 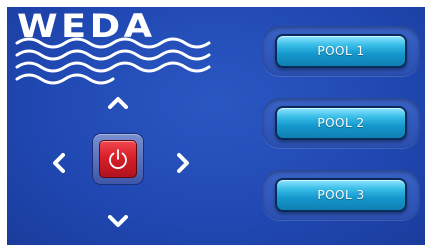 I want to click on chevron-up-icon, so click(x=118, y=103).